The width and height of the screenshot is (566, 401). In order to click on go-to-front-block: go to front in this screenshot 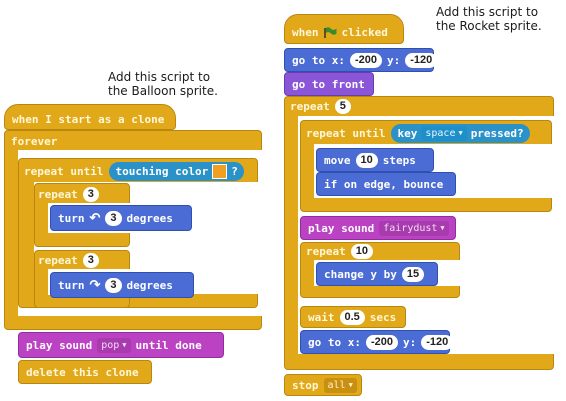, I will do `click(329, 84)`.